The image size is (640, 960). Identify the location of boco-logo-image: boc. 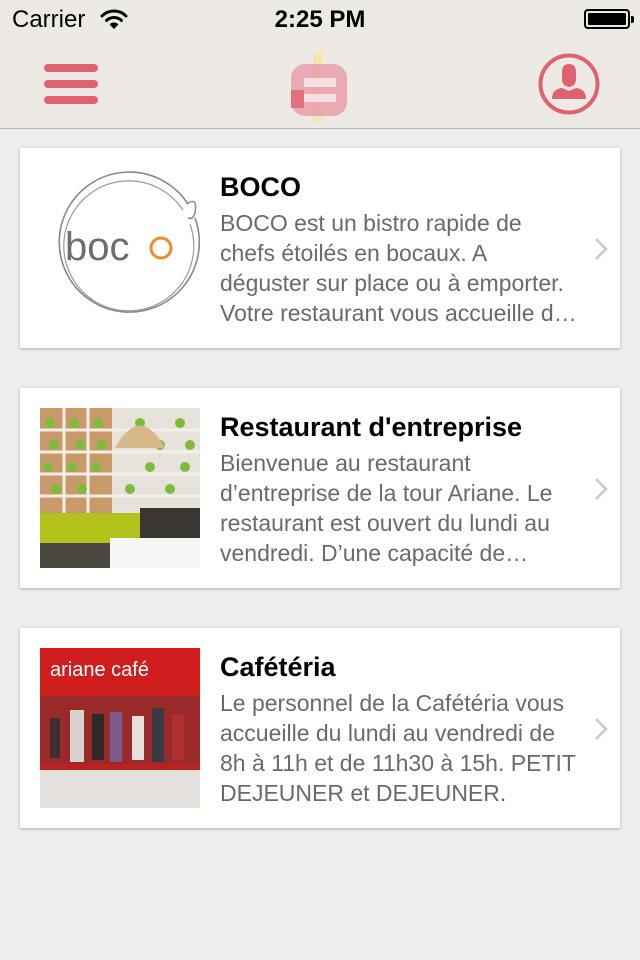
(120, 248).